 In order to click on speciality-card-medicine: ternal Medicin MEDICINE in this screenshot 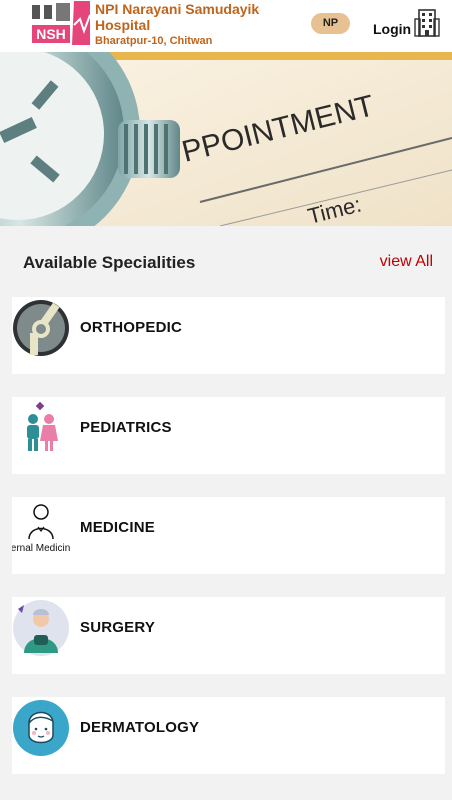, I will do `click(228, 535)`.